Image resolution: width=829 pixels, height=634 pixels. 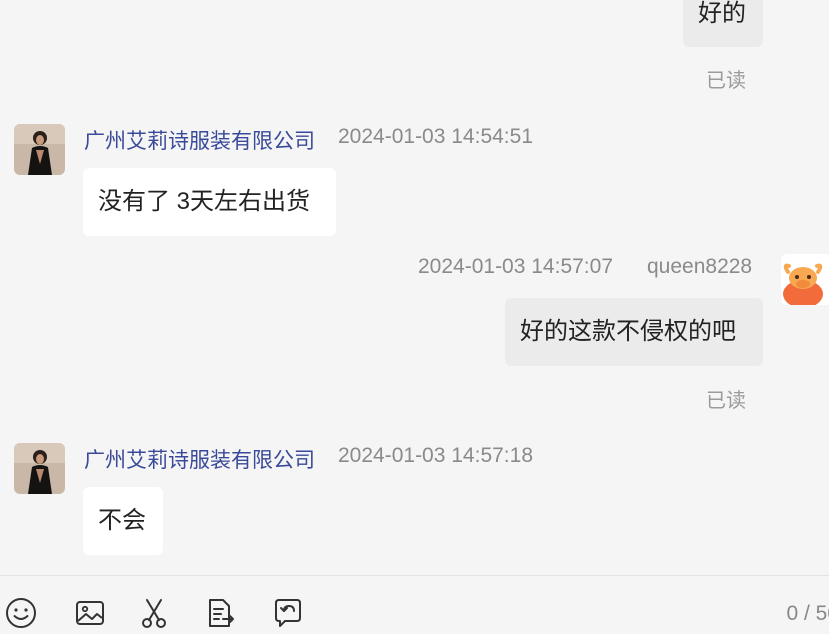 What do you see at coordinates (807, 613) in the screenshot?
I see `char-counter: 0 / 50` at bounding box center [807, 613].